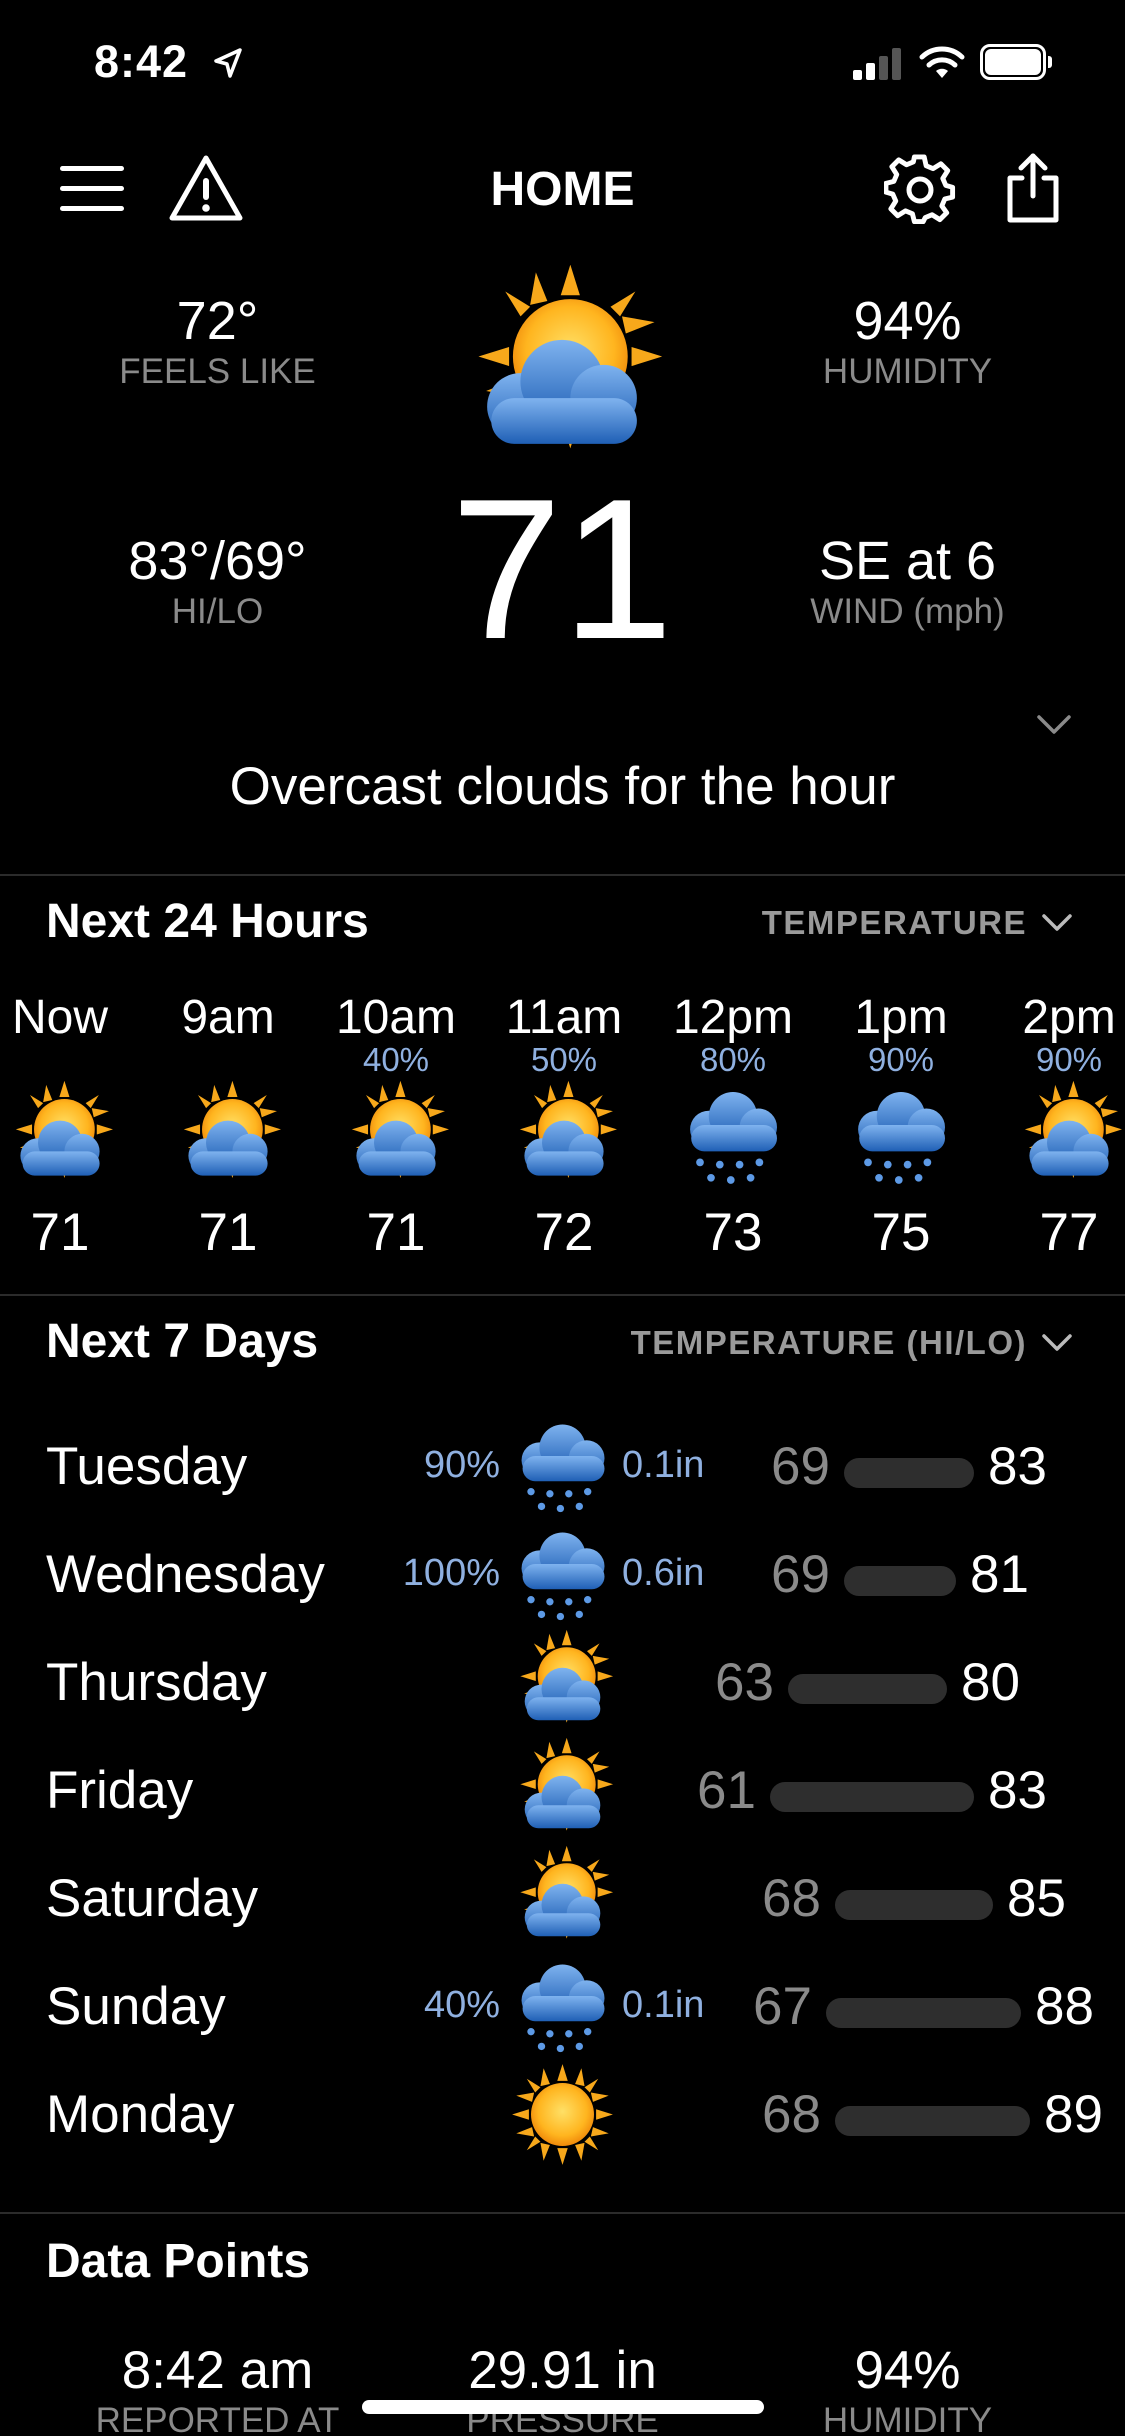 Image resolution: width=1125 pixels, height=2436 pixels. What do you see at coordinates (726, 1790) in the screenshot?
I see `day-low: 61` at bounding box center [726, 1790].